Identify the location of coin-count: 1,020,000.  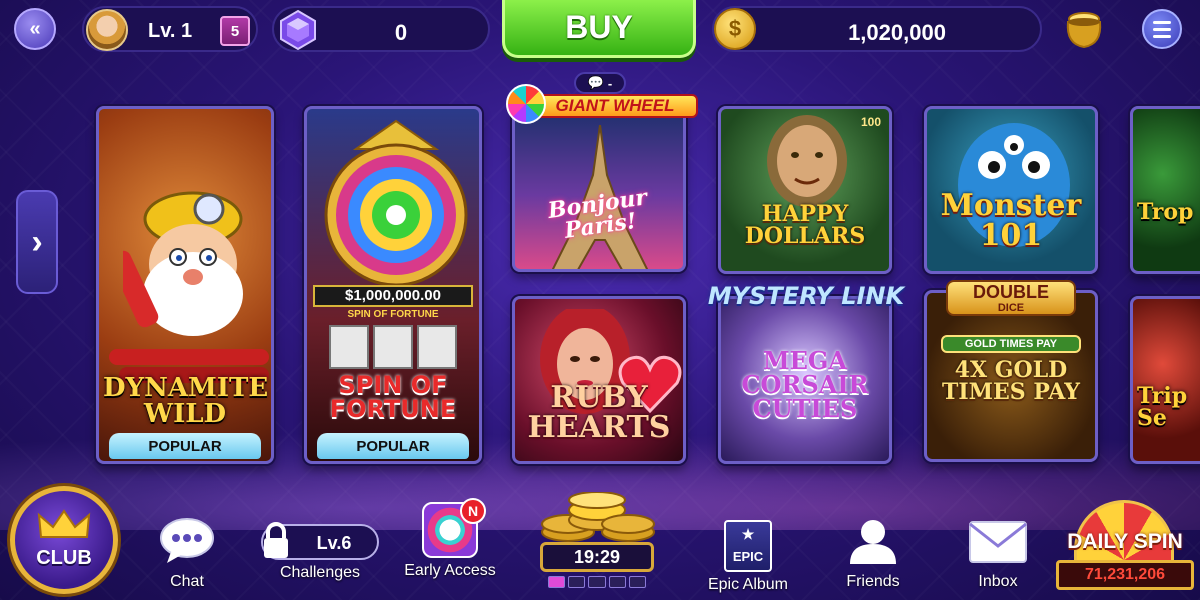
(897, 32).